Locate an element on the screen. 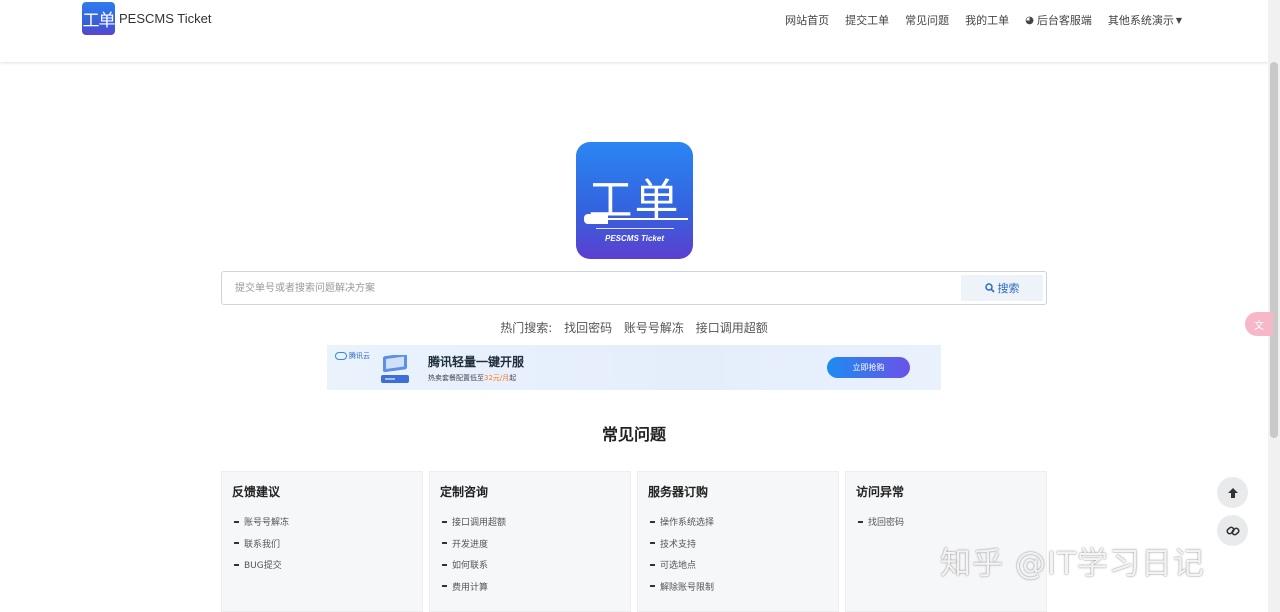 Image resolution: width=1280 pixels, height=612 pixels. faq-item-label: 如何联系 is located at coordinates (470, 566).